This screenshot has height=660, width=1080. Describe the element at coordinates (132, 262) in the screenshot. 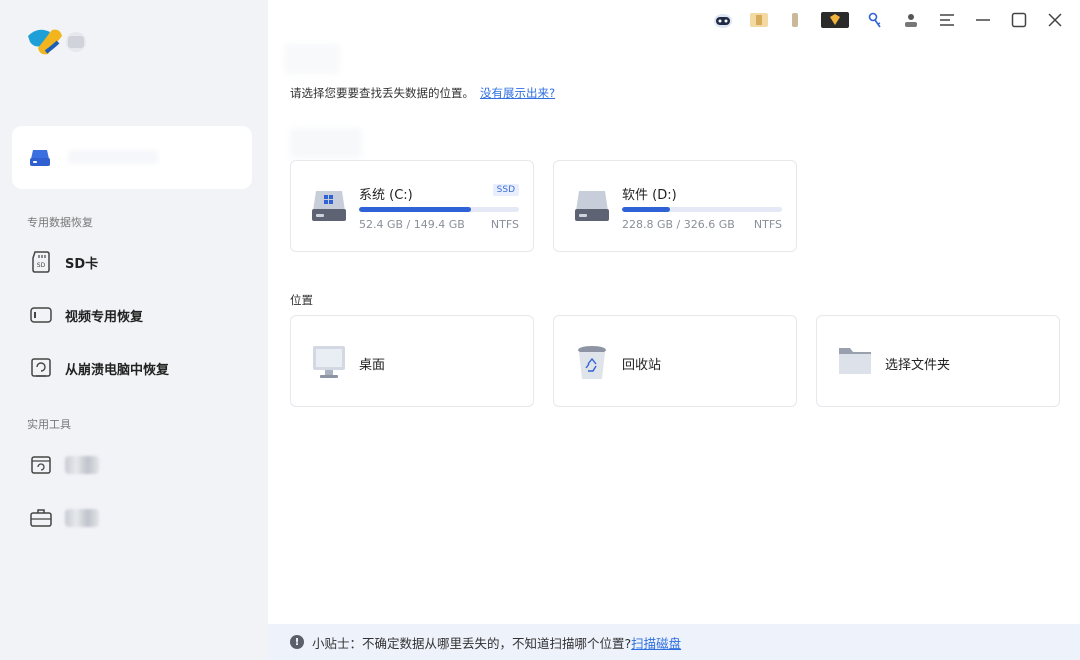

I see `sidebar-item-sd-card: SD SD卡` at that location.